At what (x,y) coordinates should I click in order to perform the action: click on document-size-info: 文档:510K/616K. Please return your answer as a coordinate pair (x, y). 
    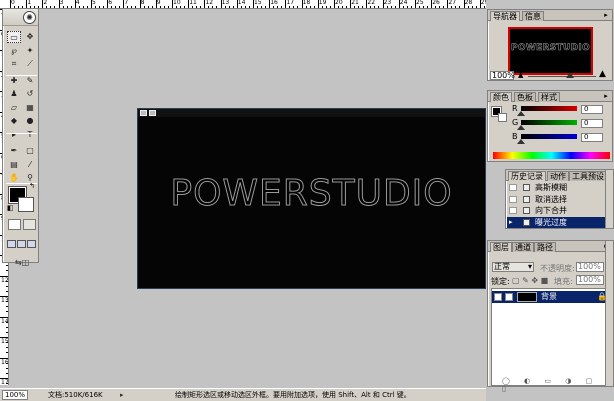
    Looking at the image, I should click on (75, 395).